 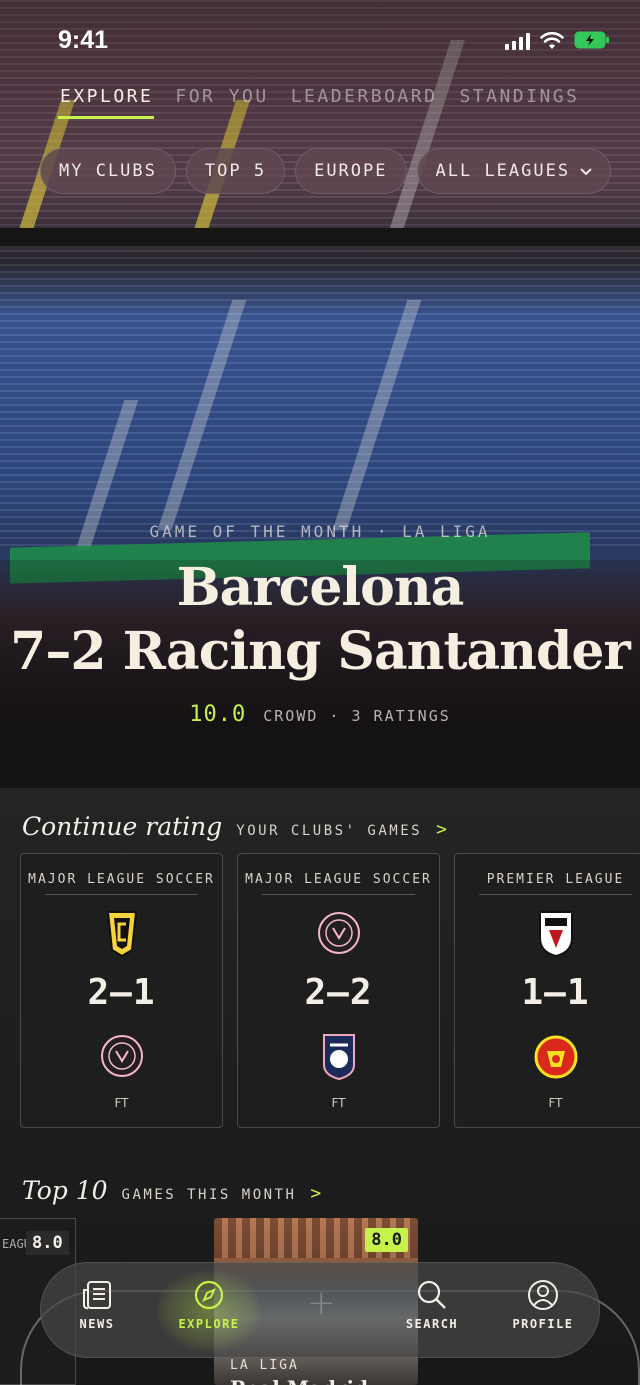 I want to click on nav-label: PROFILE, so click(x=543, y=1324).